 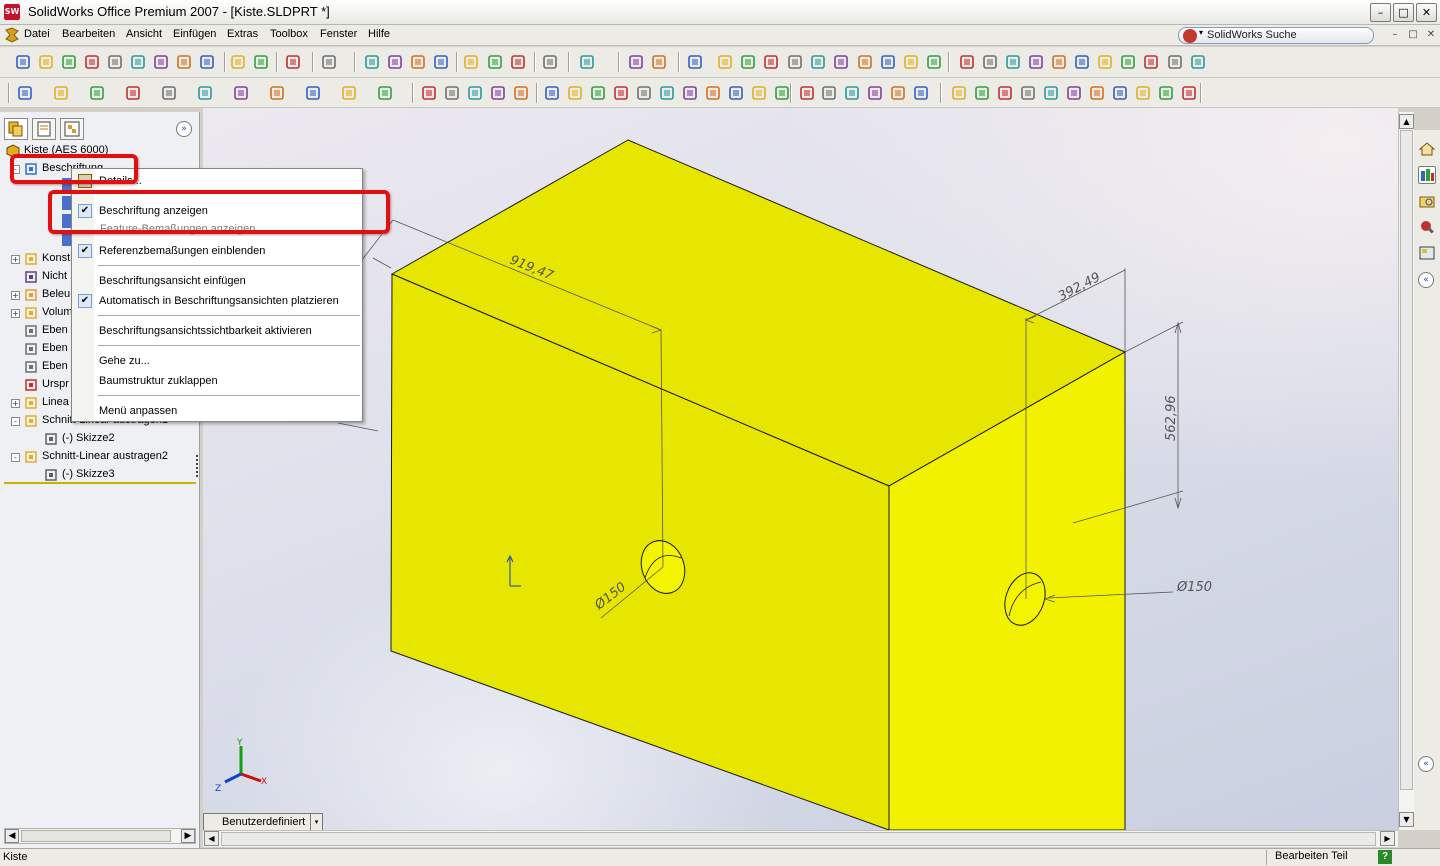 What do you see at coordinates (12, 35) in the screenshot?
I see `solidworks-logo-icon` at bounding box center [12, 35].